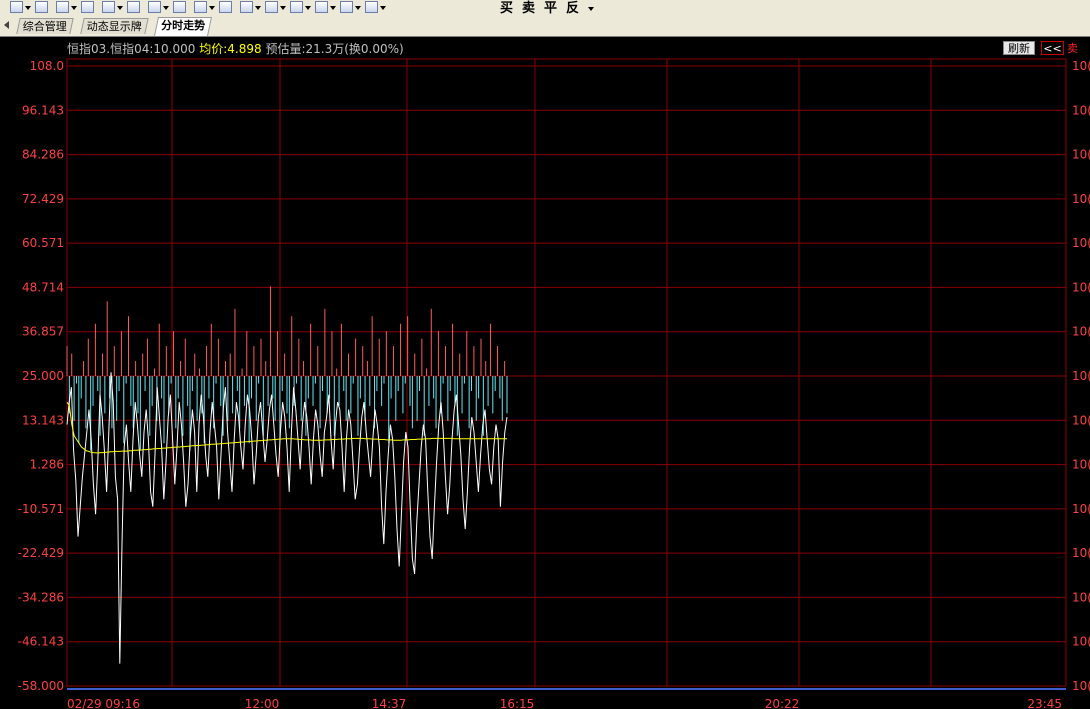  Describe the element at coordinates (41, 686) in the screenshot. I see `y-tick-label: -58.000` at that location.